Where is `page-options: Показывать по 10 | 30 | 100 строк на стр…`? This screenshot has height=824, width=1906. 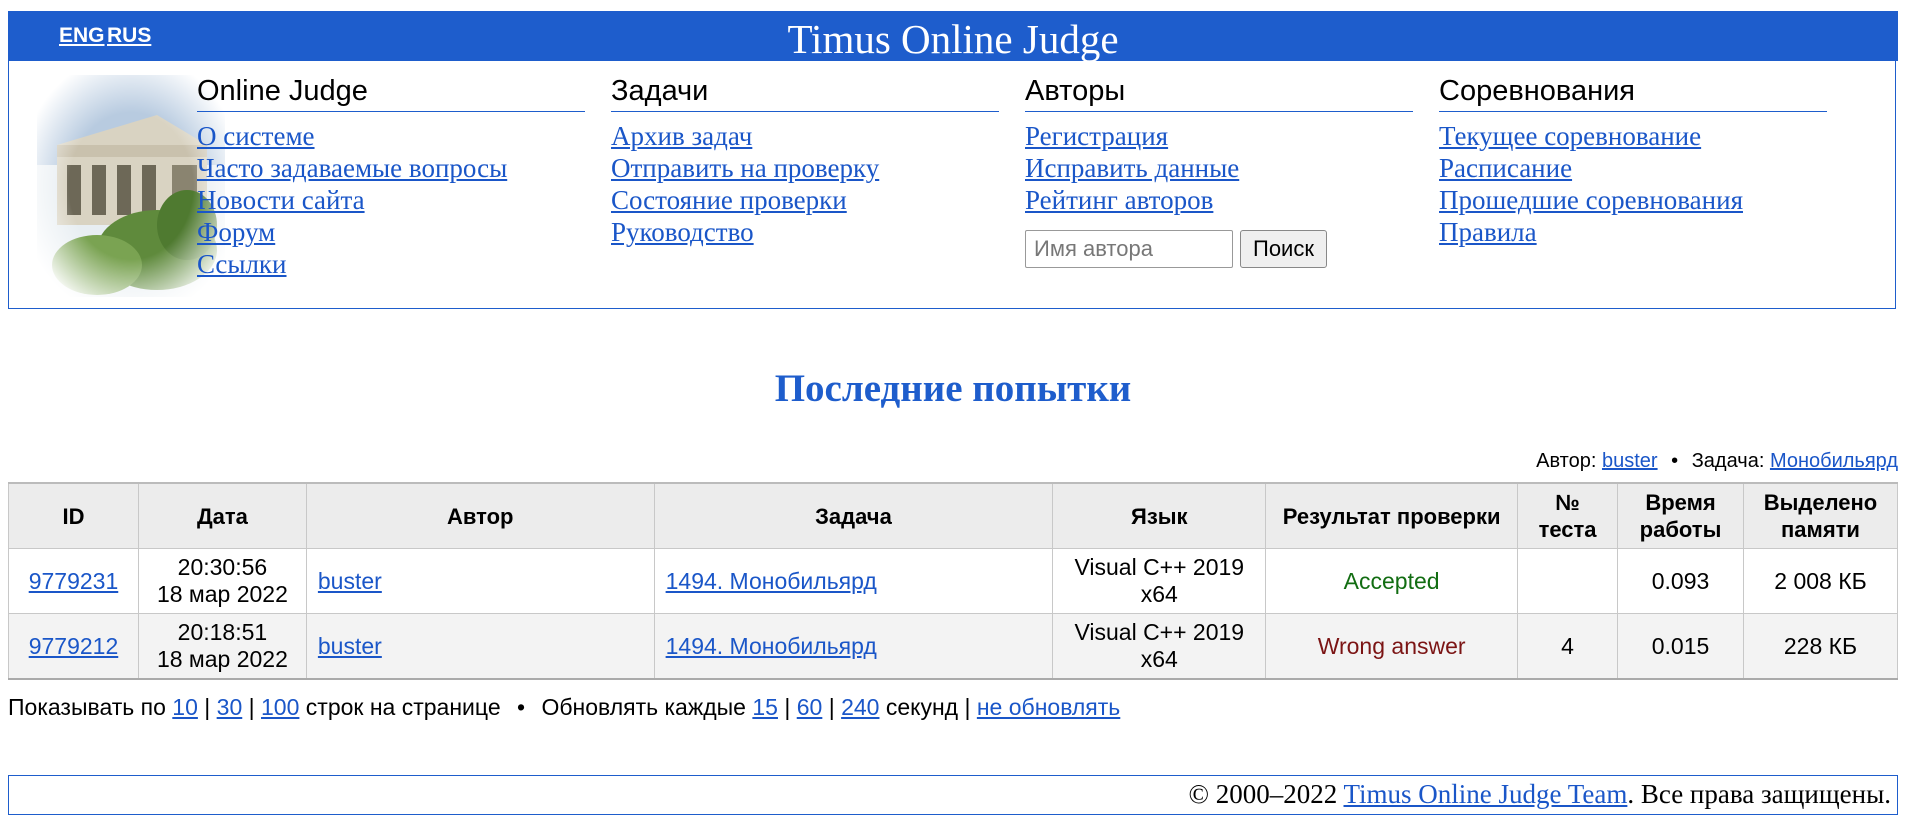 page-options: Показывать по 10 | 30 | 100 строк на стр… is located at coordinates (564, 707).